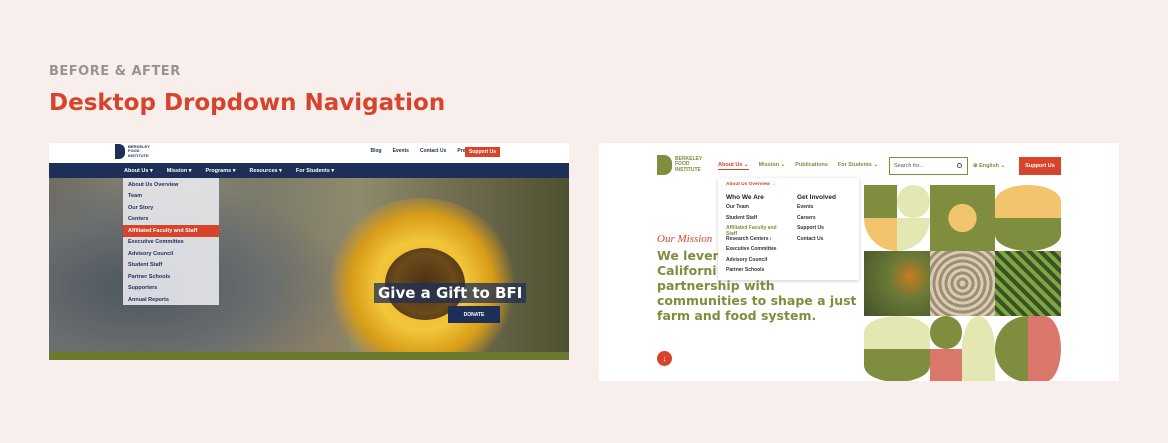 This screenshot has width=1168, height=443. What do you see at coordinates (171, 185) in the screenshot?
I see `menu-item: About Us Overview` at bounding box center [171, 185].